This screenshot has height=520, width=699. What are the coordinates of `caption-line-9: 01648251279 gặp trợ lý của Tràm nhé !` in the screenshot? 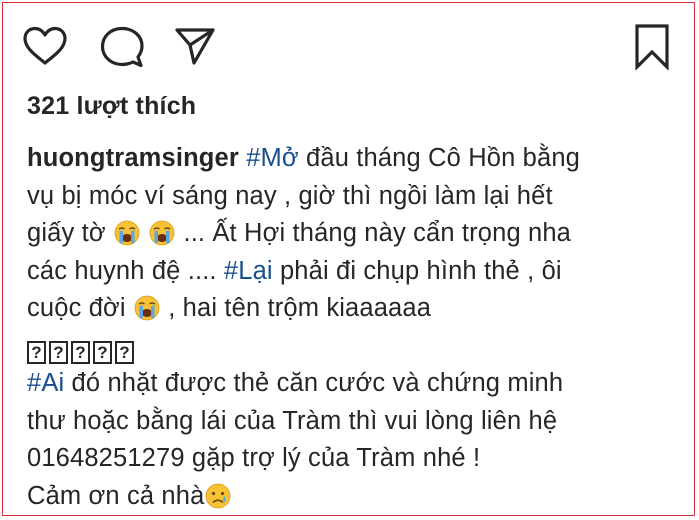 It's located at (352, 459).